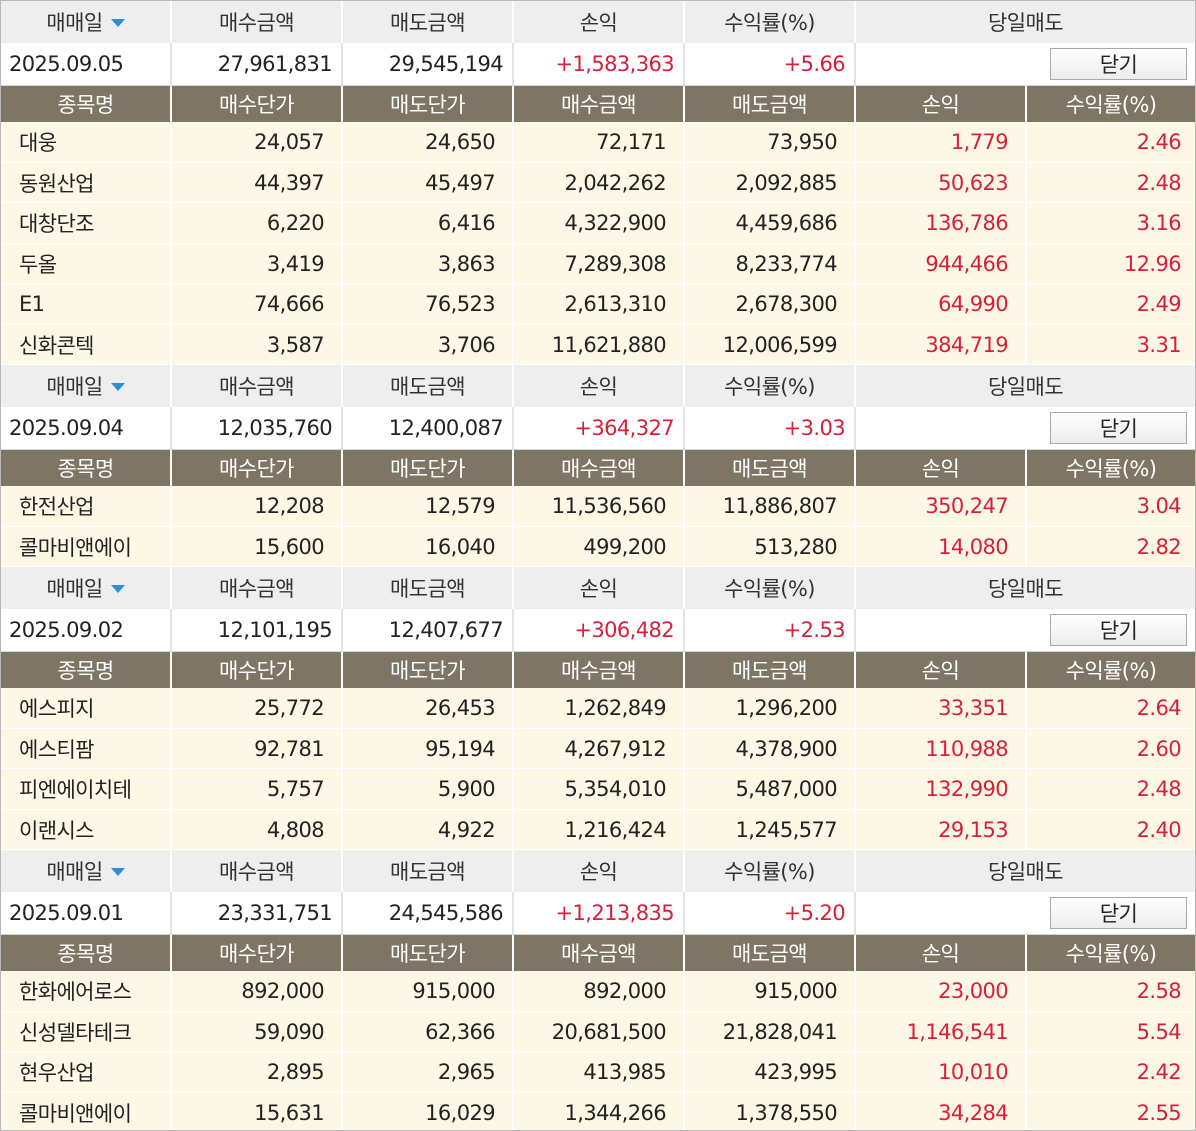  Describe the element at coordinates (599, 104) in the screenshot. I see `detail-buy-amount-header: 매수금액` at that location.